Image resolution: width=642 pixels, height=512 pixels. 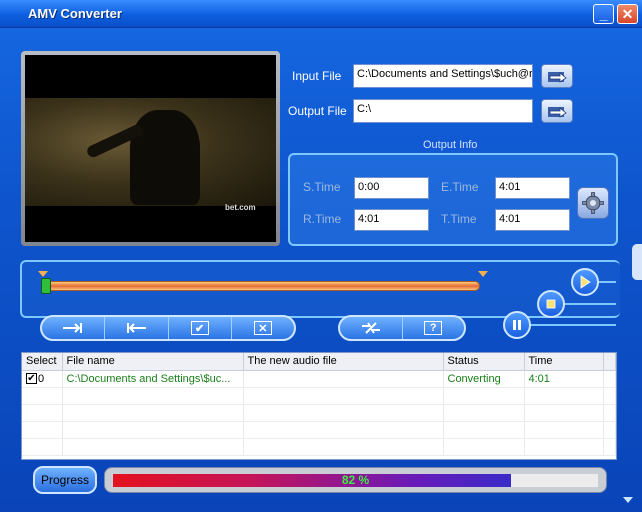 I want to click on title-bar: AMV Converter _ ✕, so click(x=321, y=14).